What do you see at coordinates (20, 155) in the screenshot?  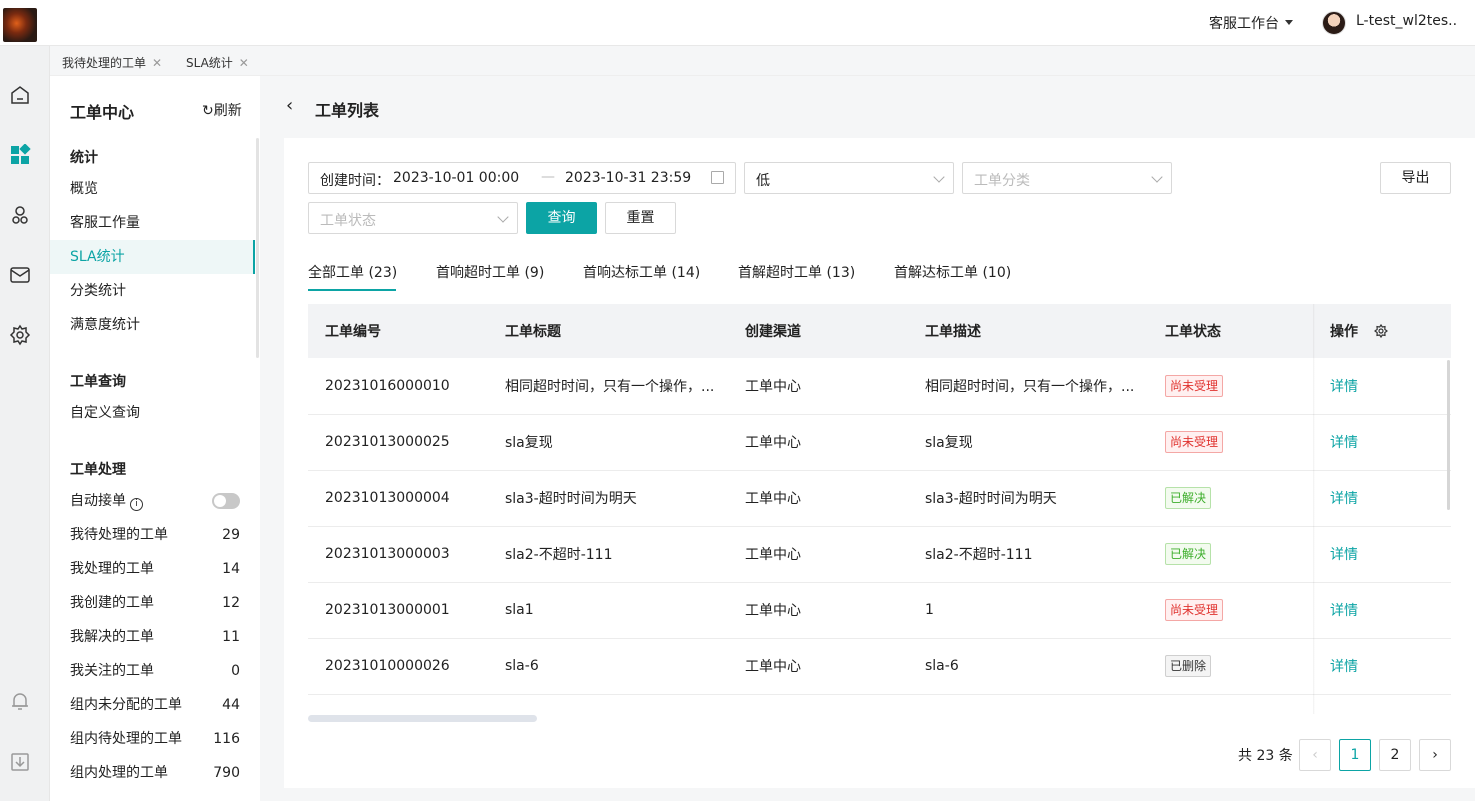 I see `dashboard-icon` at bounding box center [20, 155].